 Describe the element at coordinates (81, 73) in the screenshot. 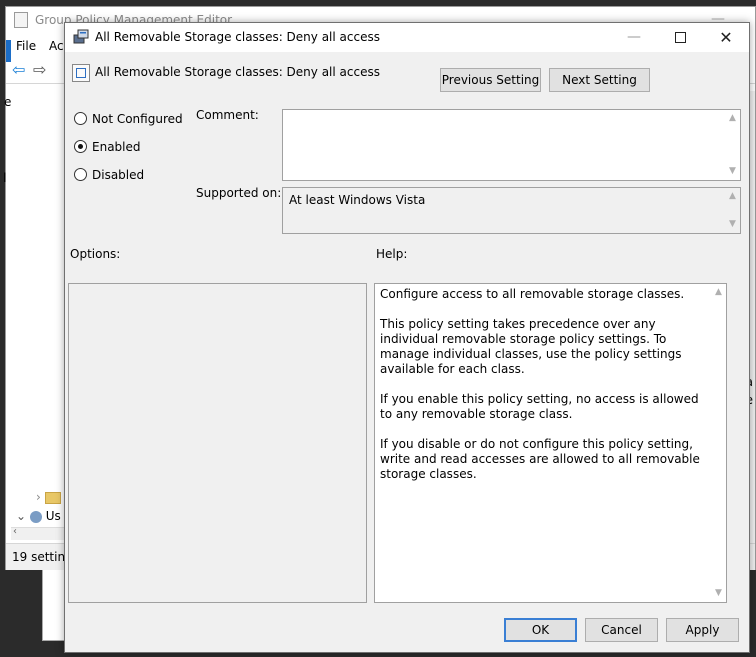

I see `policy-setting-icon` at that location.